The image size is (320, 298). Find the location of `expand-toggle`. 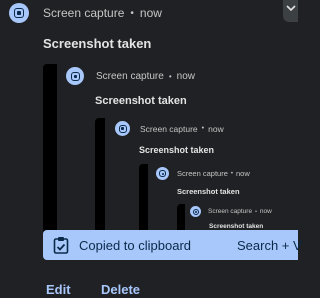

expand-toggle is located at coordinates (290, 11).